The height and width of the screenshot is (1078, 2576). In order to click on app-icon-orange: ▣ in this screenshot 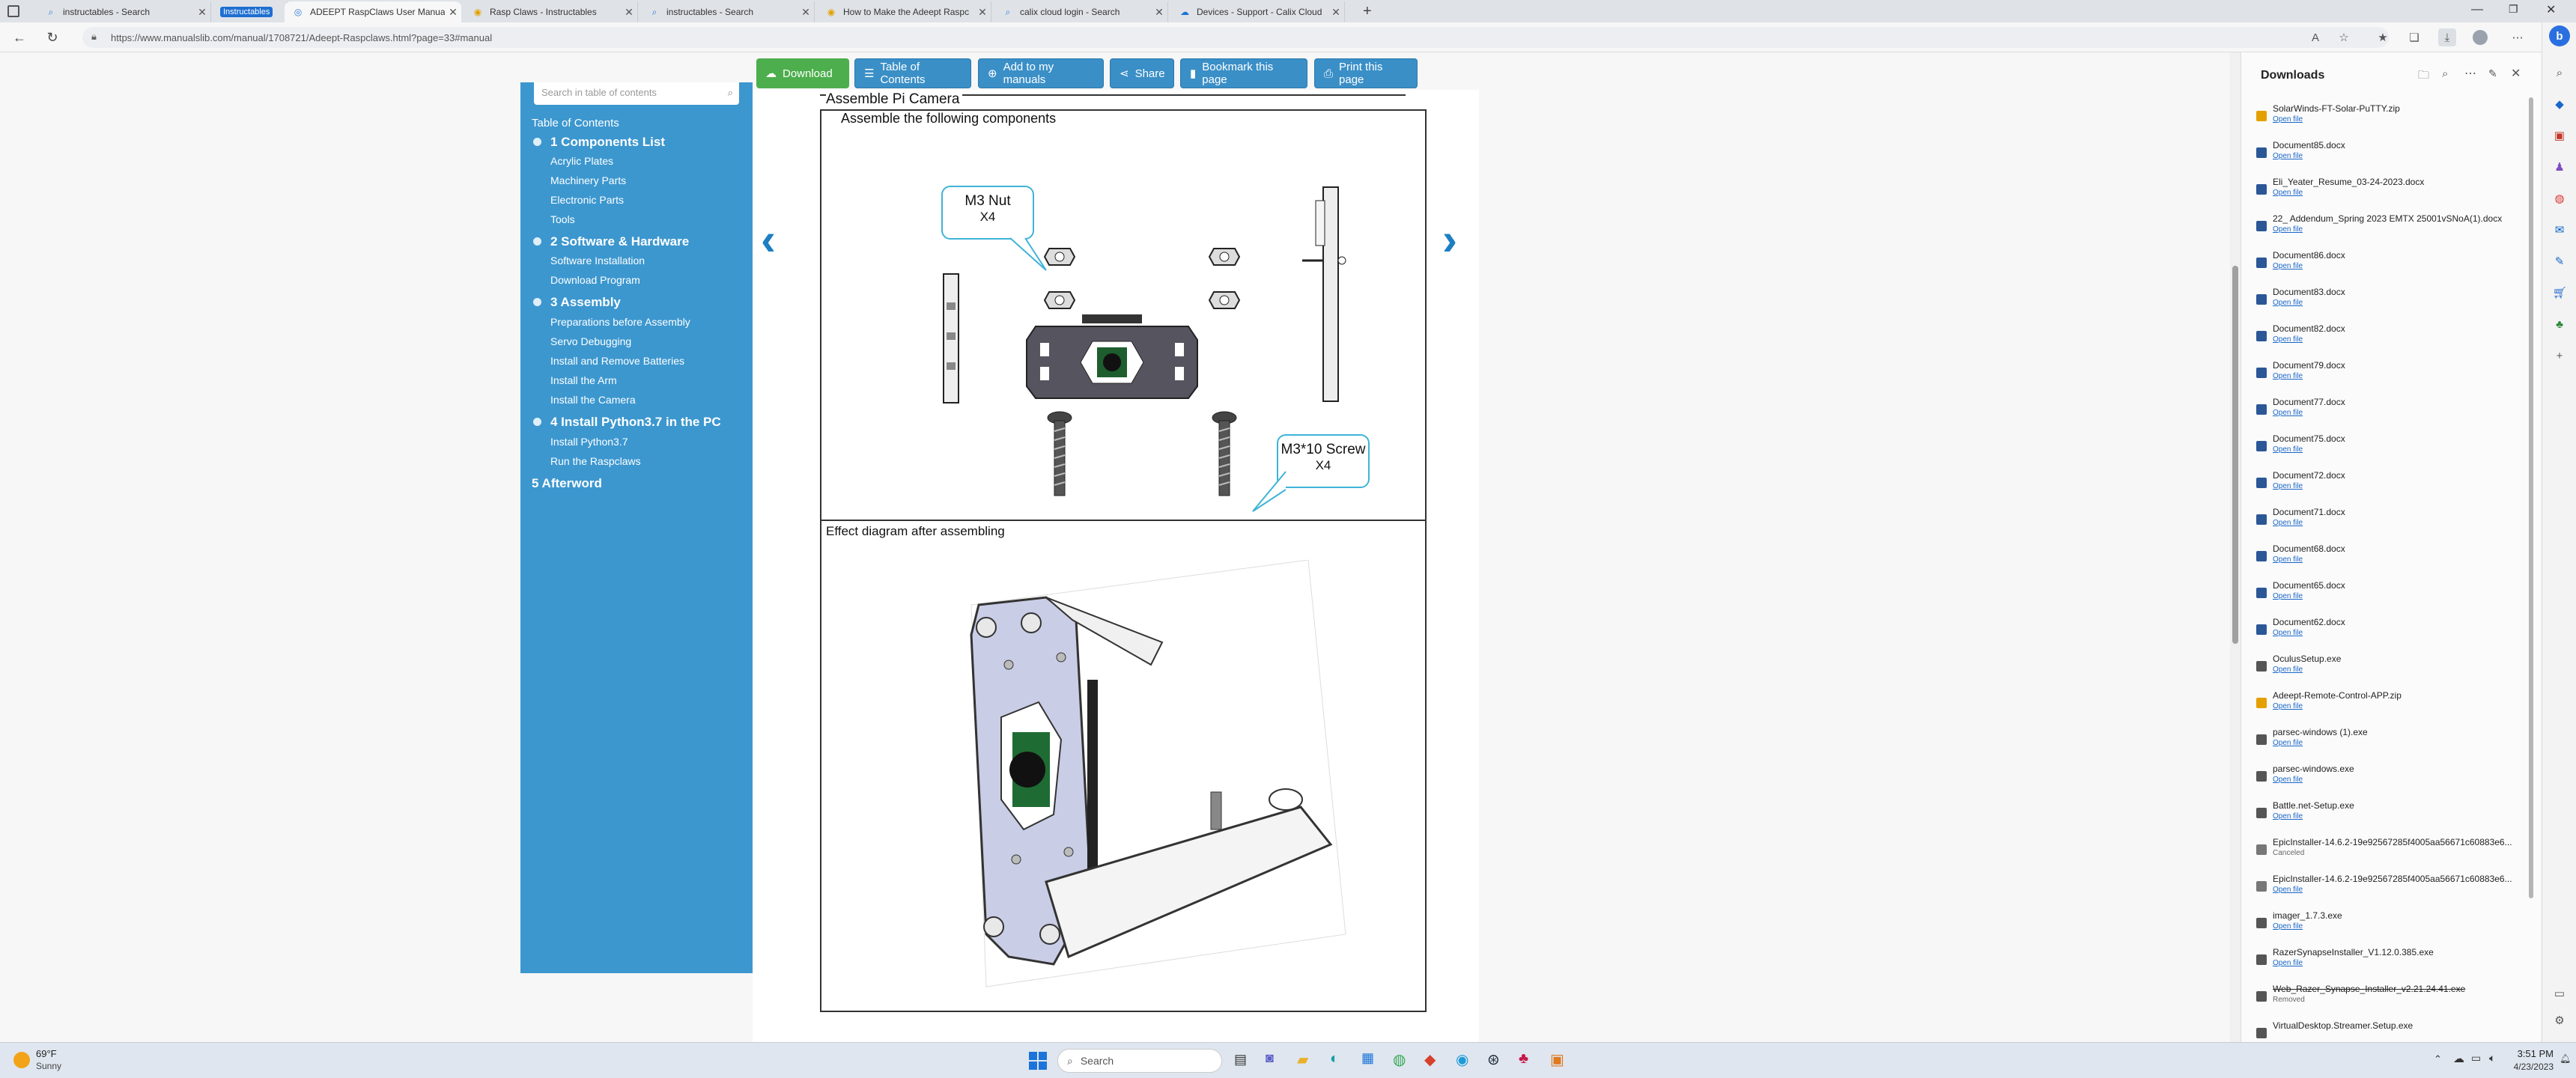, I will do `click(1557, 1059)`.